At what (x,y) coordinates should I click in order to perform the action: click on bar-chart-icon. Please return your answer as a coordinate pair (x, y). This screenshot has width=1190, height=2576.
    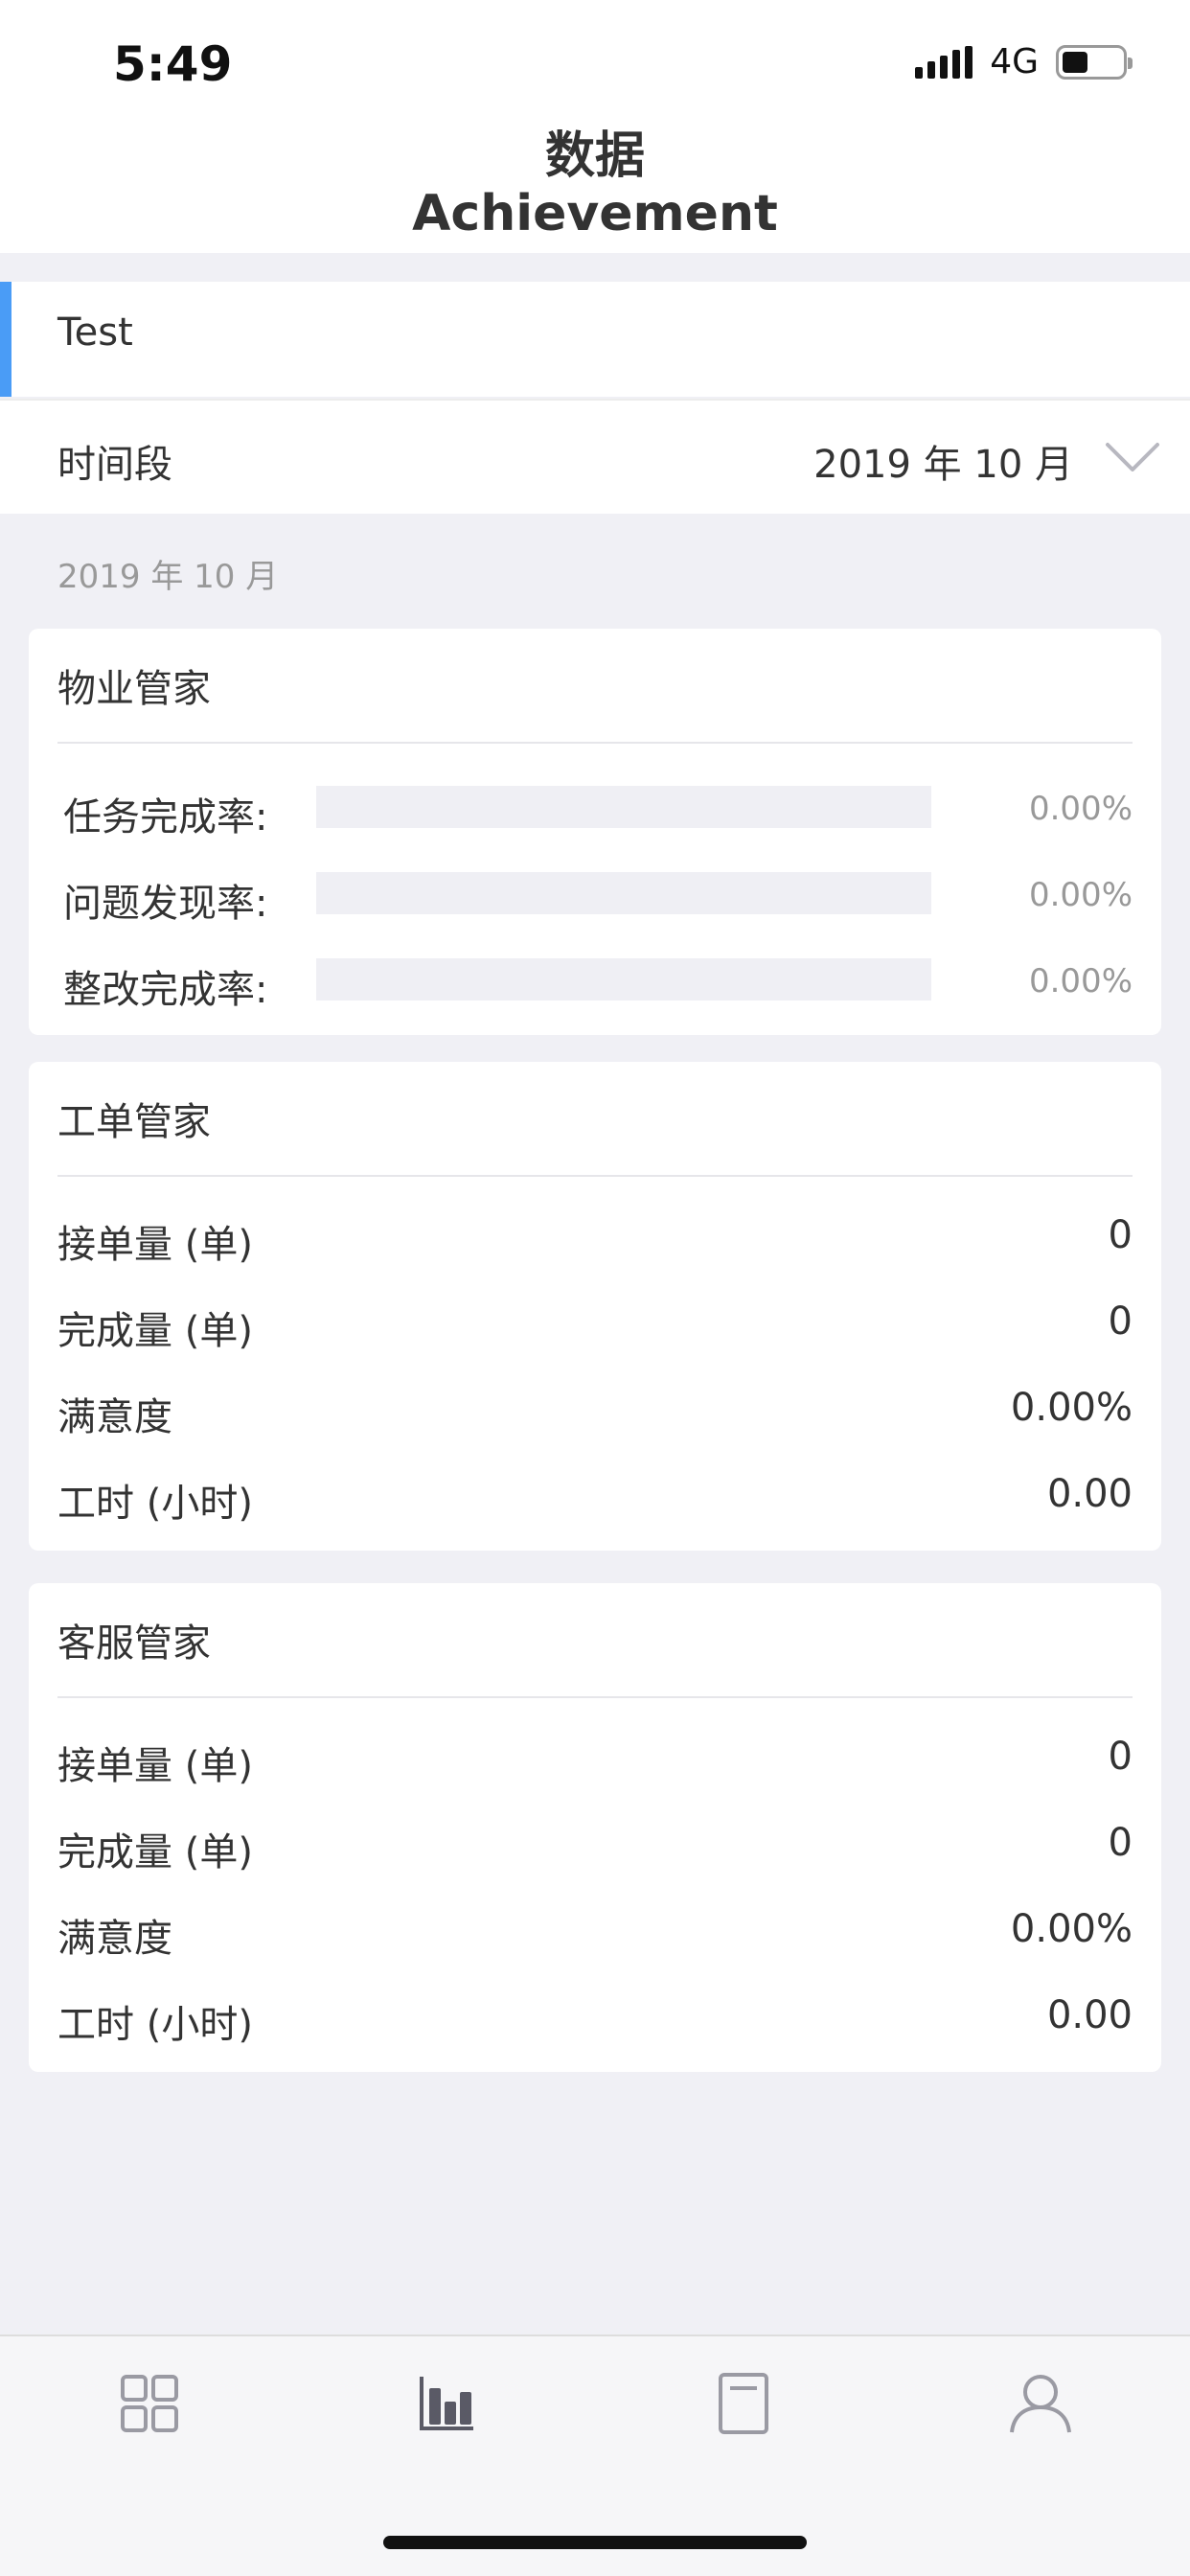
    Looking at the image, I should click on (447, 2403).